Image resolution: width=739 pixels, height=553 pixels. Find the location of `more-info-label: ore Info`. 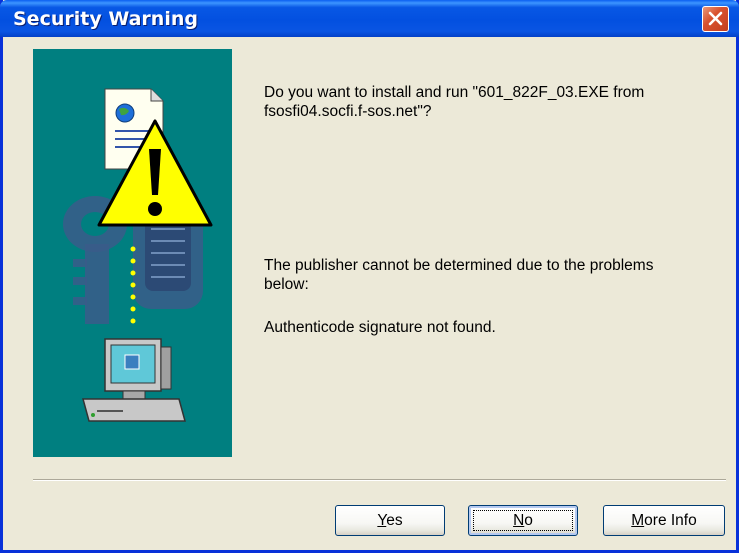

more-info-label: ore Info is located at coordinates (670, 520).